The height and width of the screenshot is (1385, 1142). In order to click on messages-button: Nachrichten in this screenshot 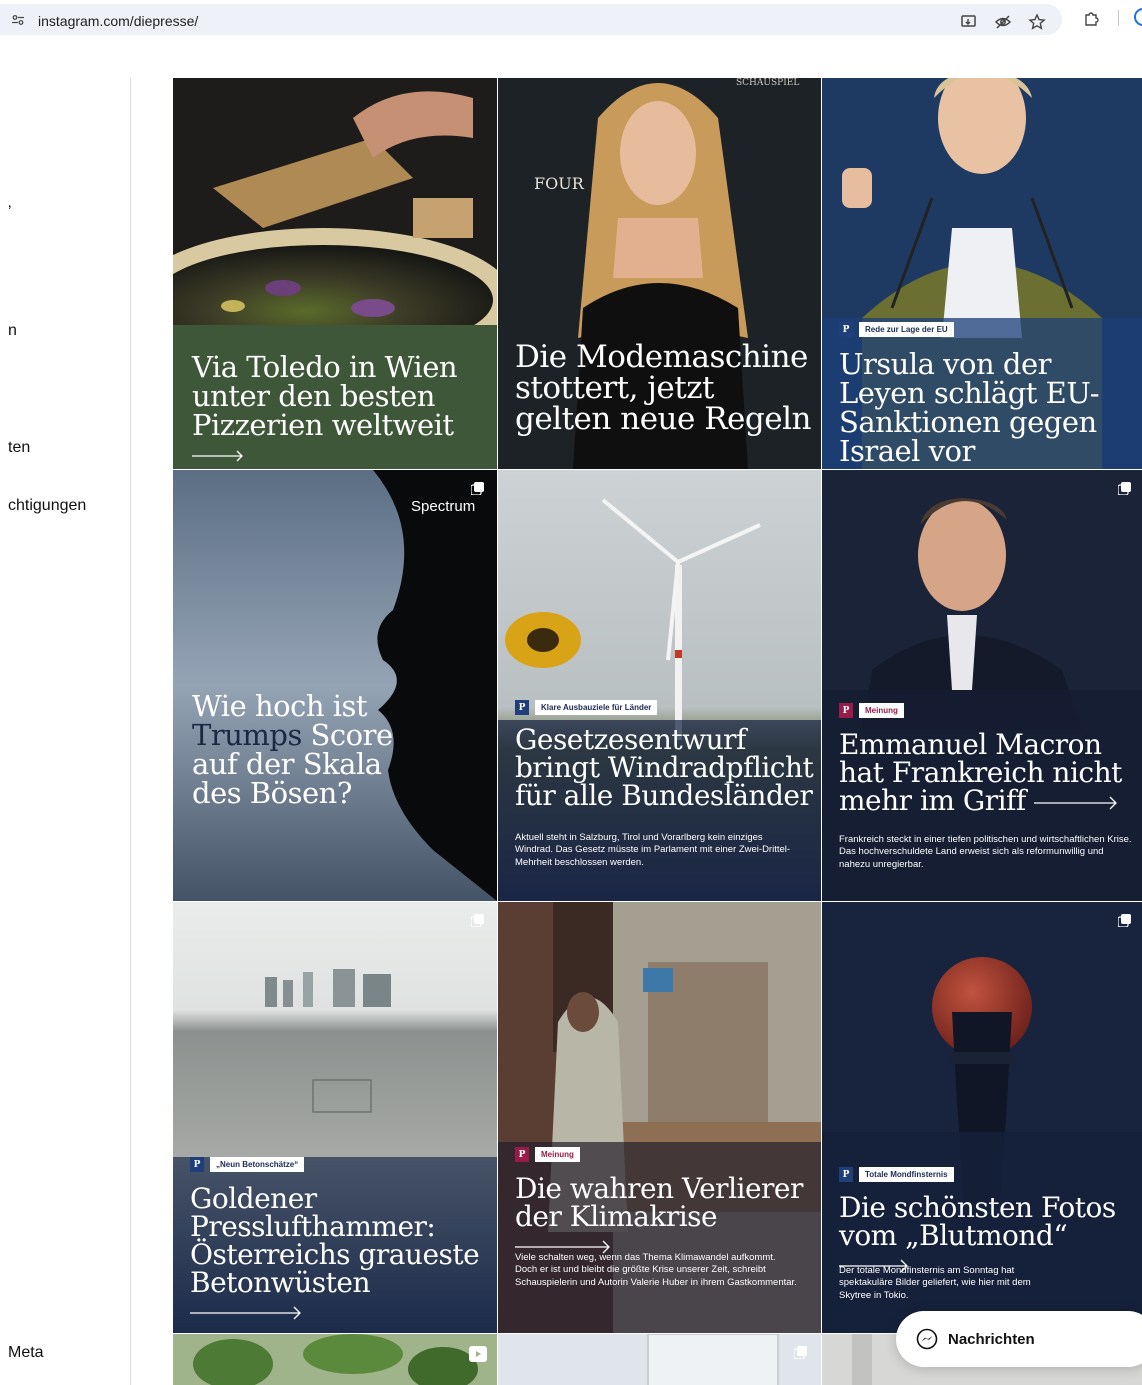, I will do `click(1019, 1339)`.